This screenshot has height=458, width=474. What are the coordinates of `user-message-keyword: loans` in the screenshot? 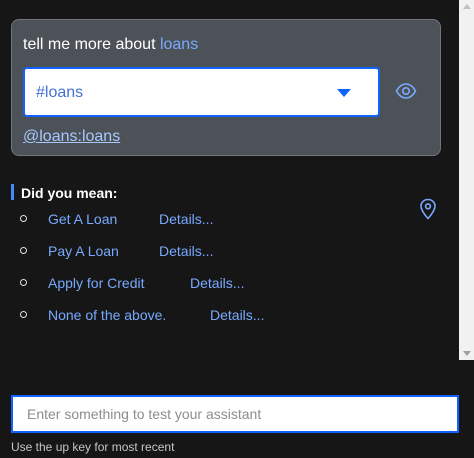 It's located at (179, 44).